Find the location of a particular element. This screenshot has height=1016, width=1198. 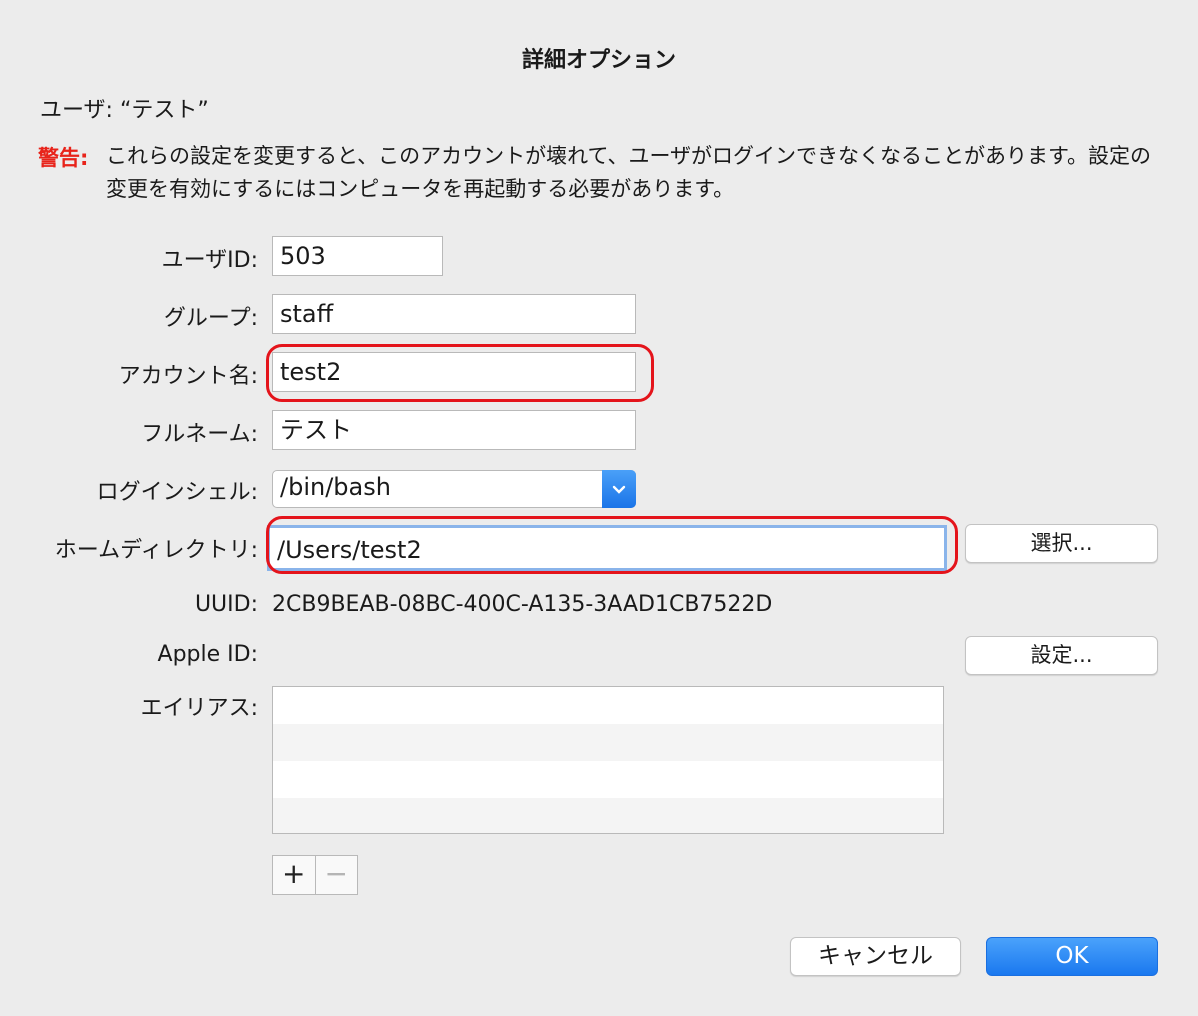

aliases-list is located at coordinates (608, 760).